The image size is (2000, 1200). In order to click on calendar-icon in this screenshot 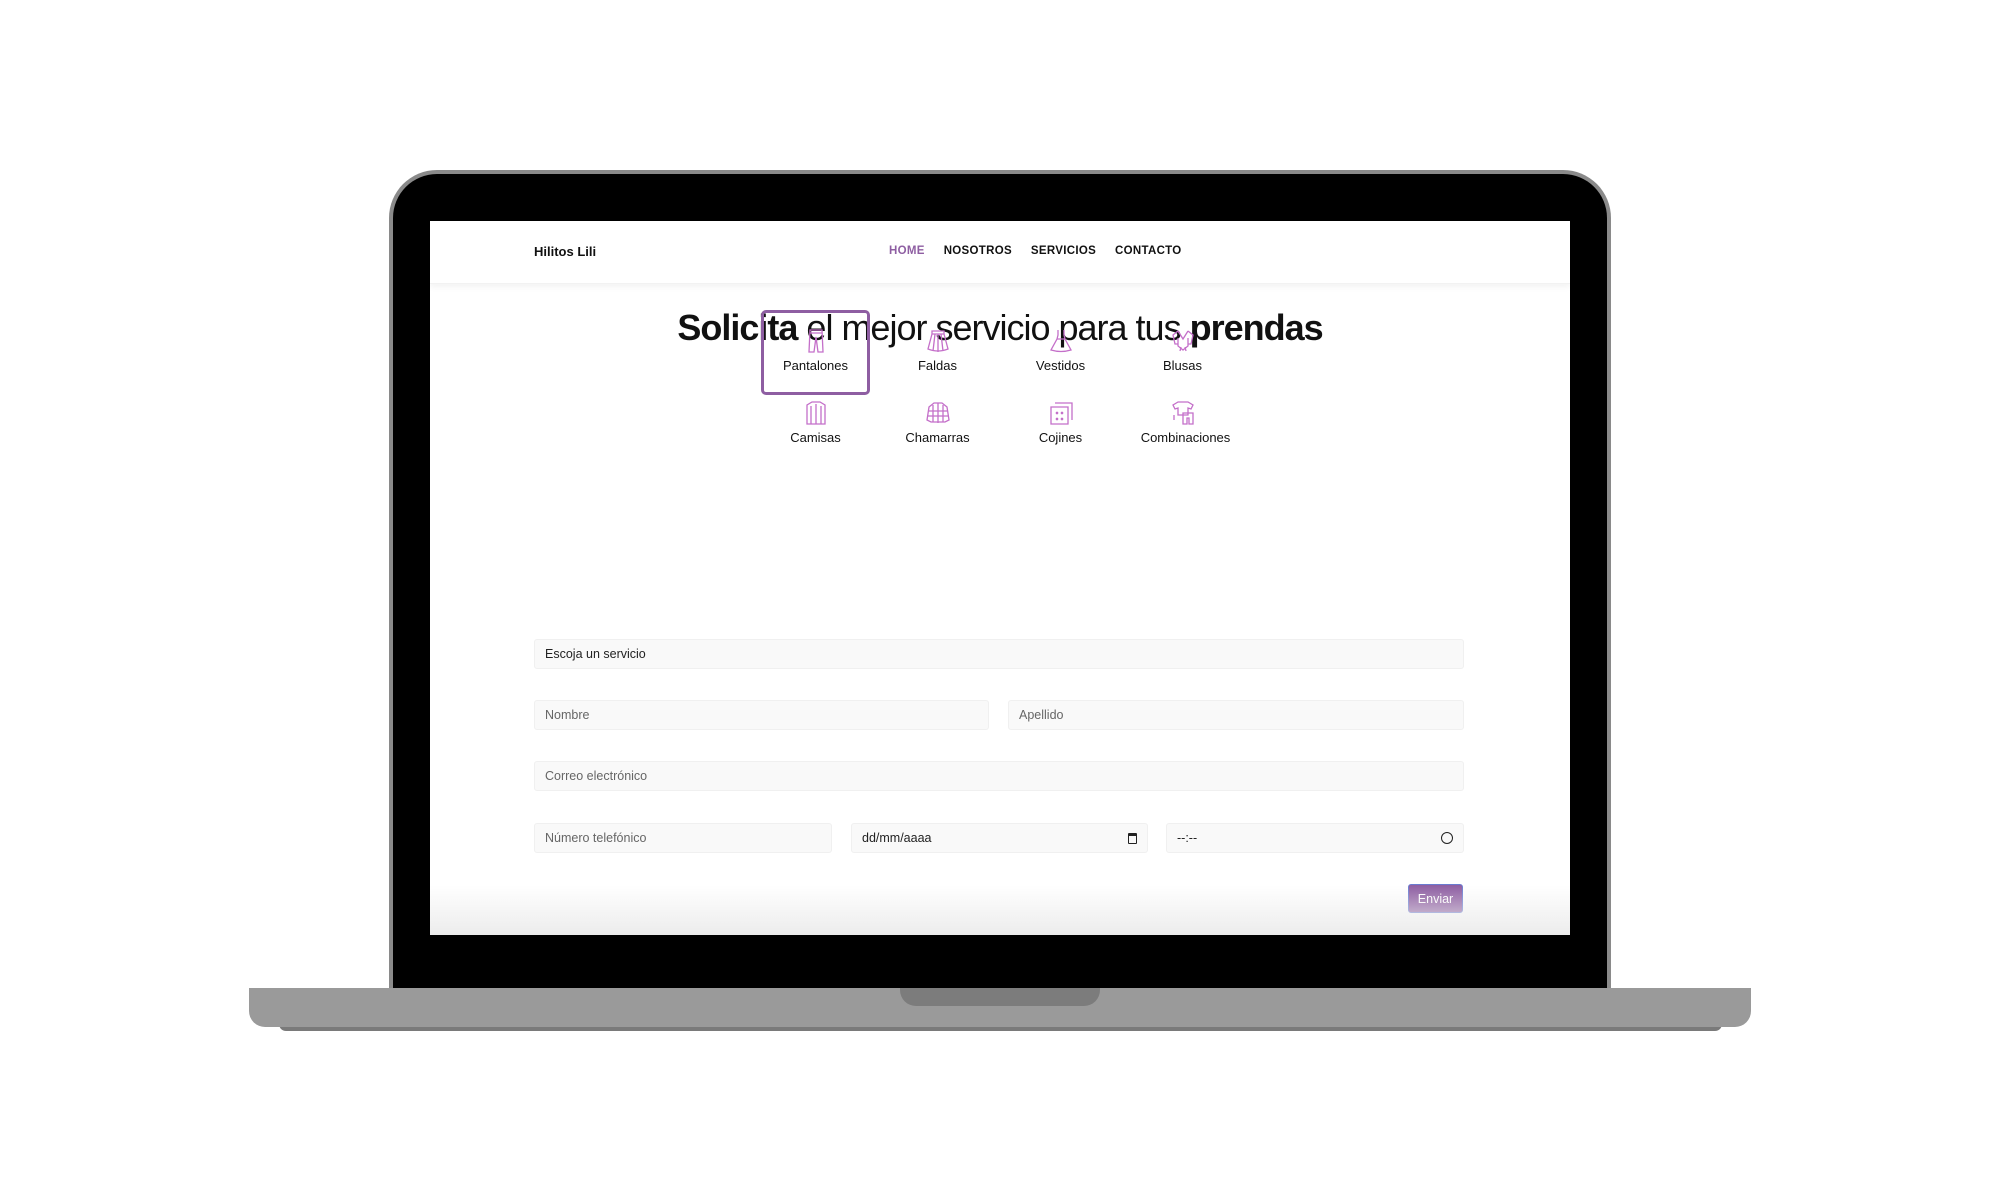, I will do `click(1132, 838)`.